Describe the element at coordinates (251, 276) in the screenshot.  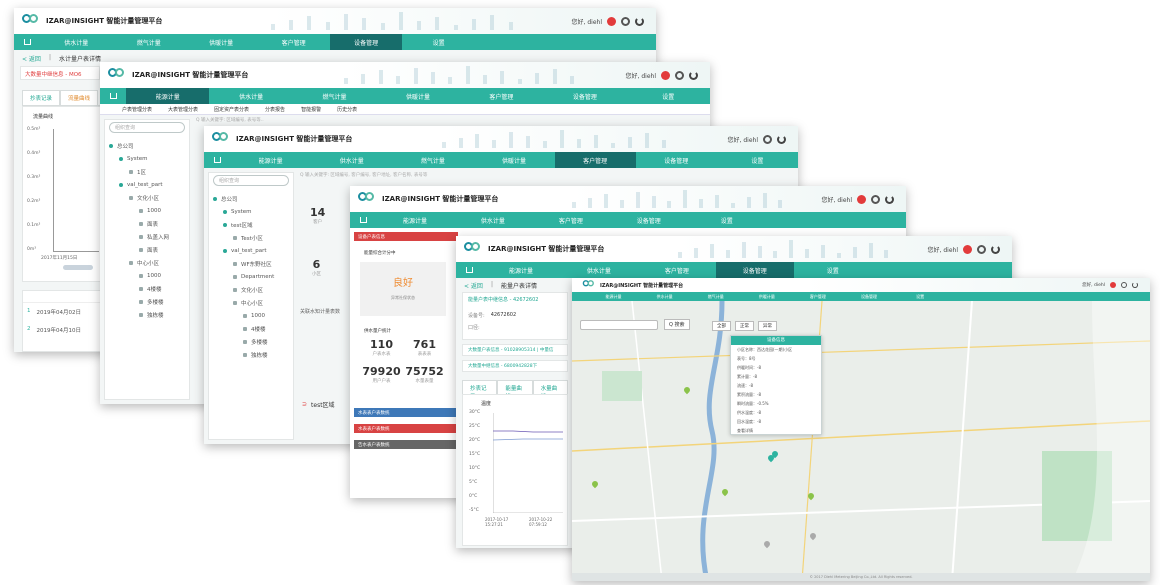
I see `tree-node: Department` at that location.